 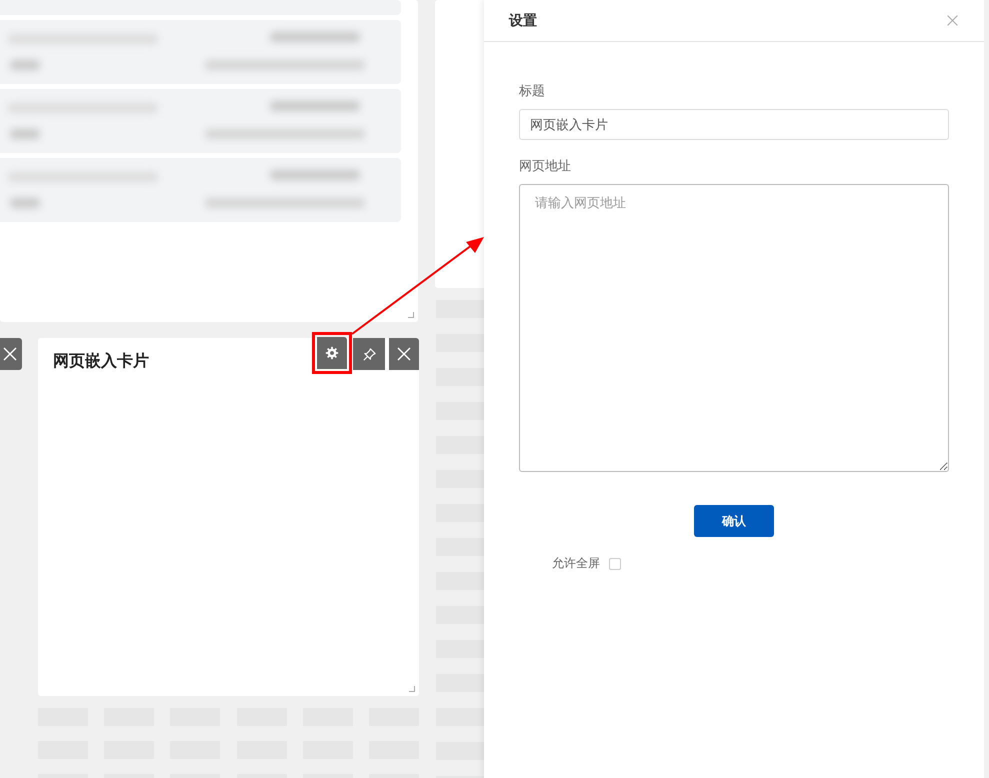 I want to click on settings-icon, so click(x=332, y=353).